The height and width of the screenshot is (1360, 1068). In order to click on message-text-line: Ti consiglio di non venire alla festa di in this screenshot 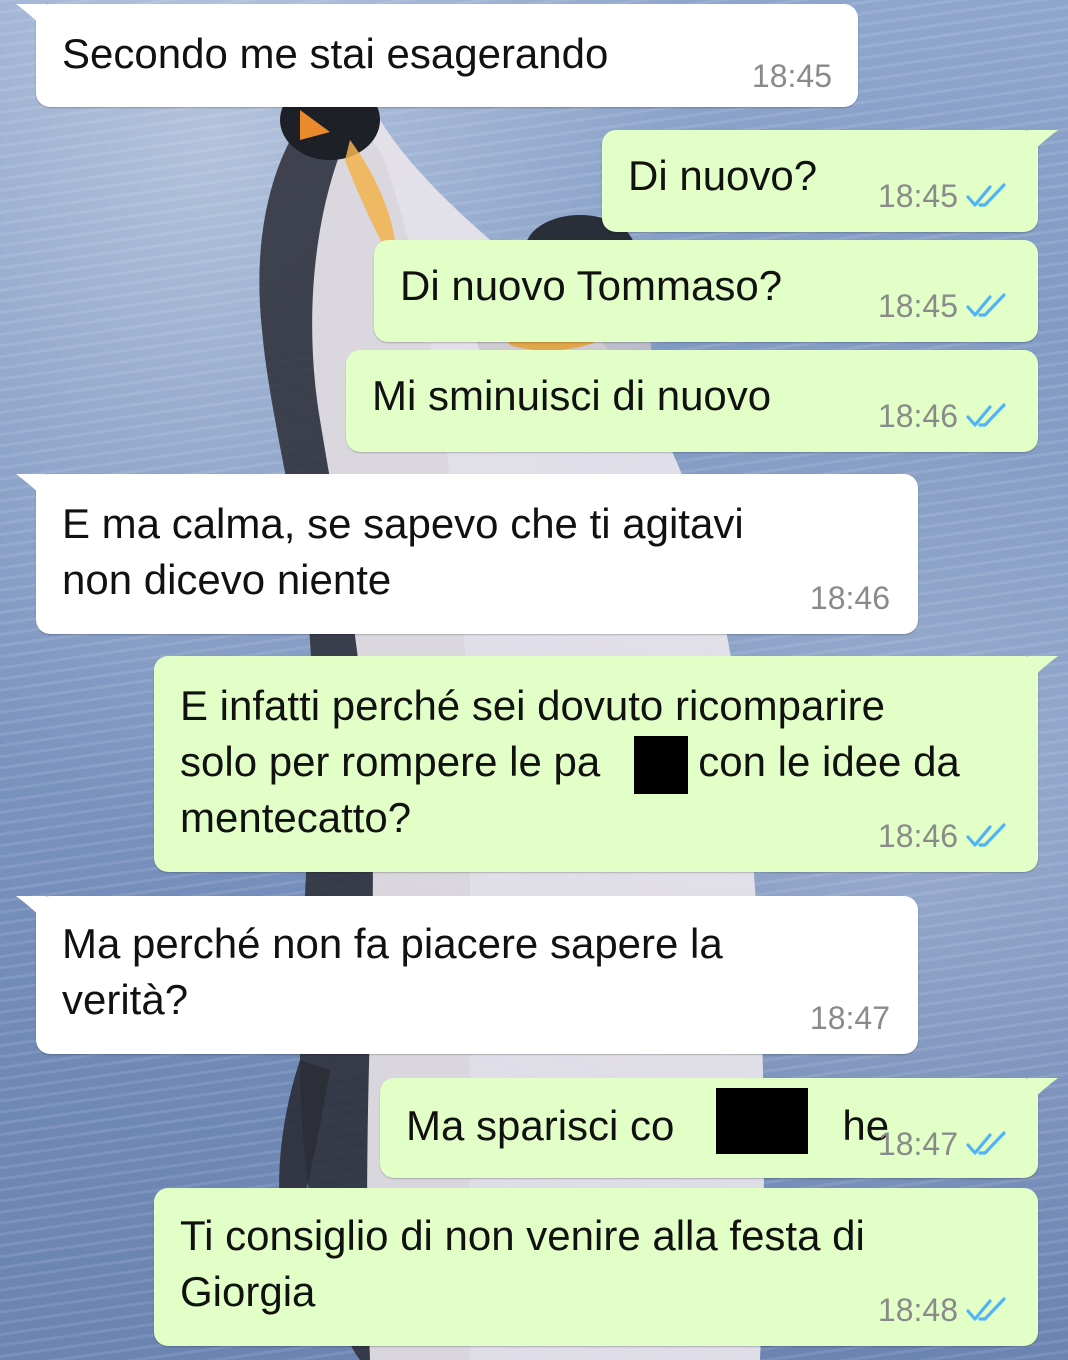, I will do `click(522, 1235)`.